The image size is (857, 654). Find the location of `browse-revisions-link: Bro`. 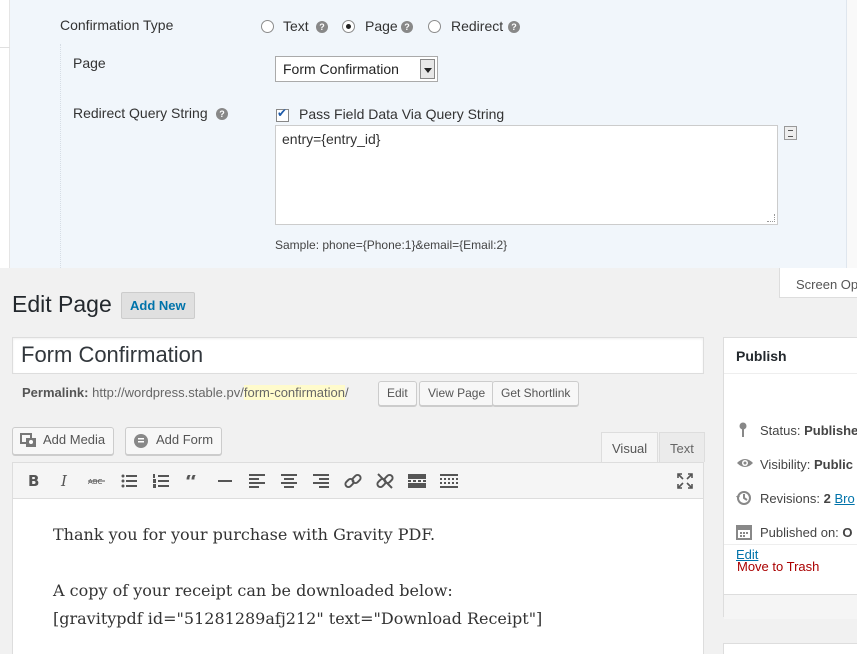

browse-revisions-link: Bro is located at coordinates (844, 498).